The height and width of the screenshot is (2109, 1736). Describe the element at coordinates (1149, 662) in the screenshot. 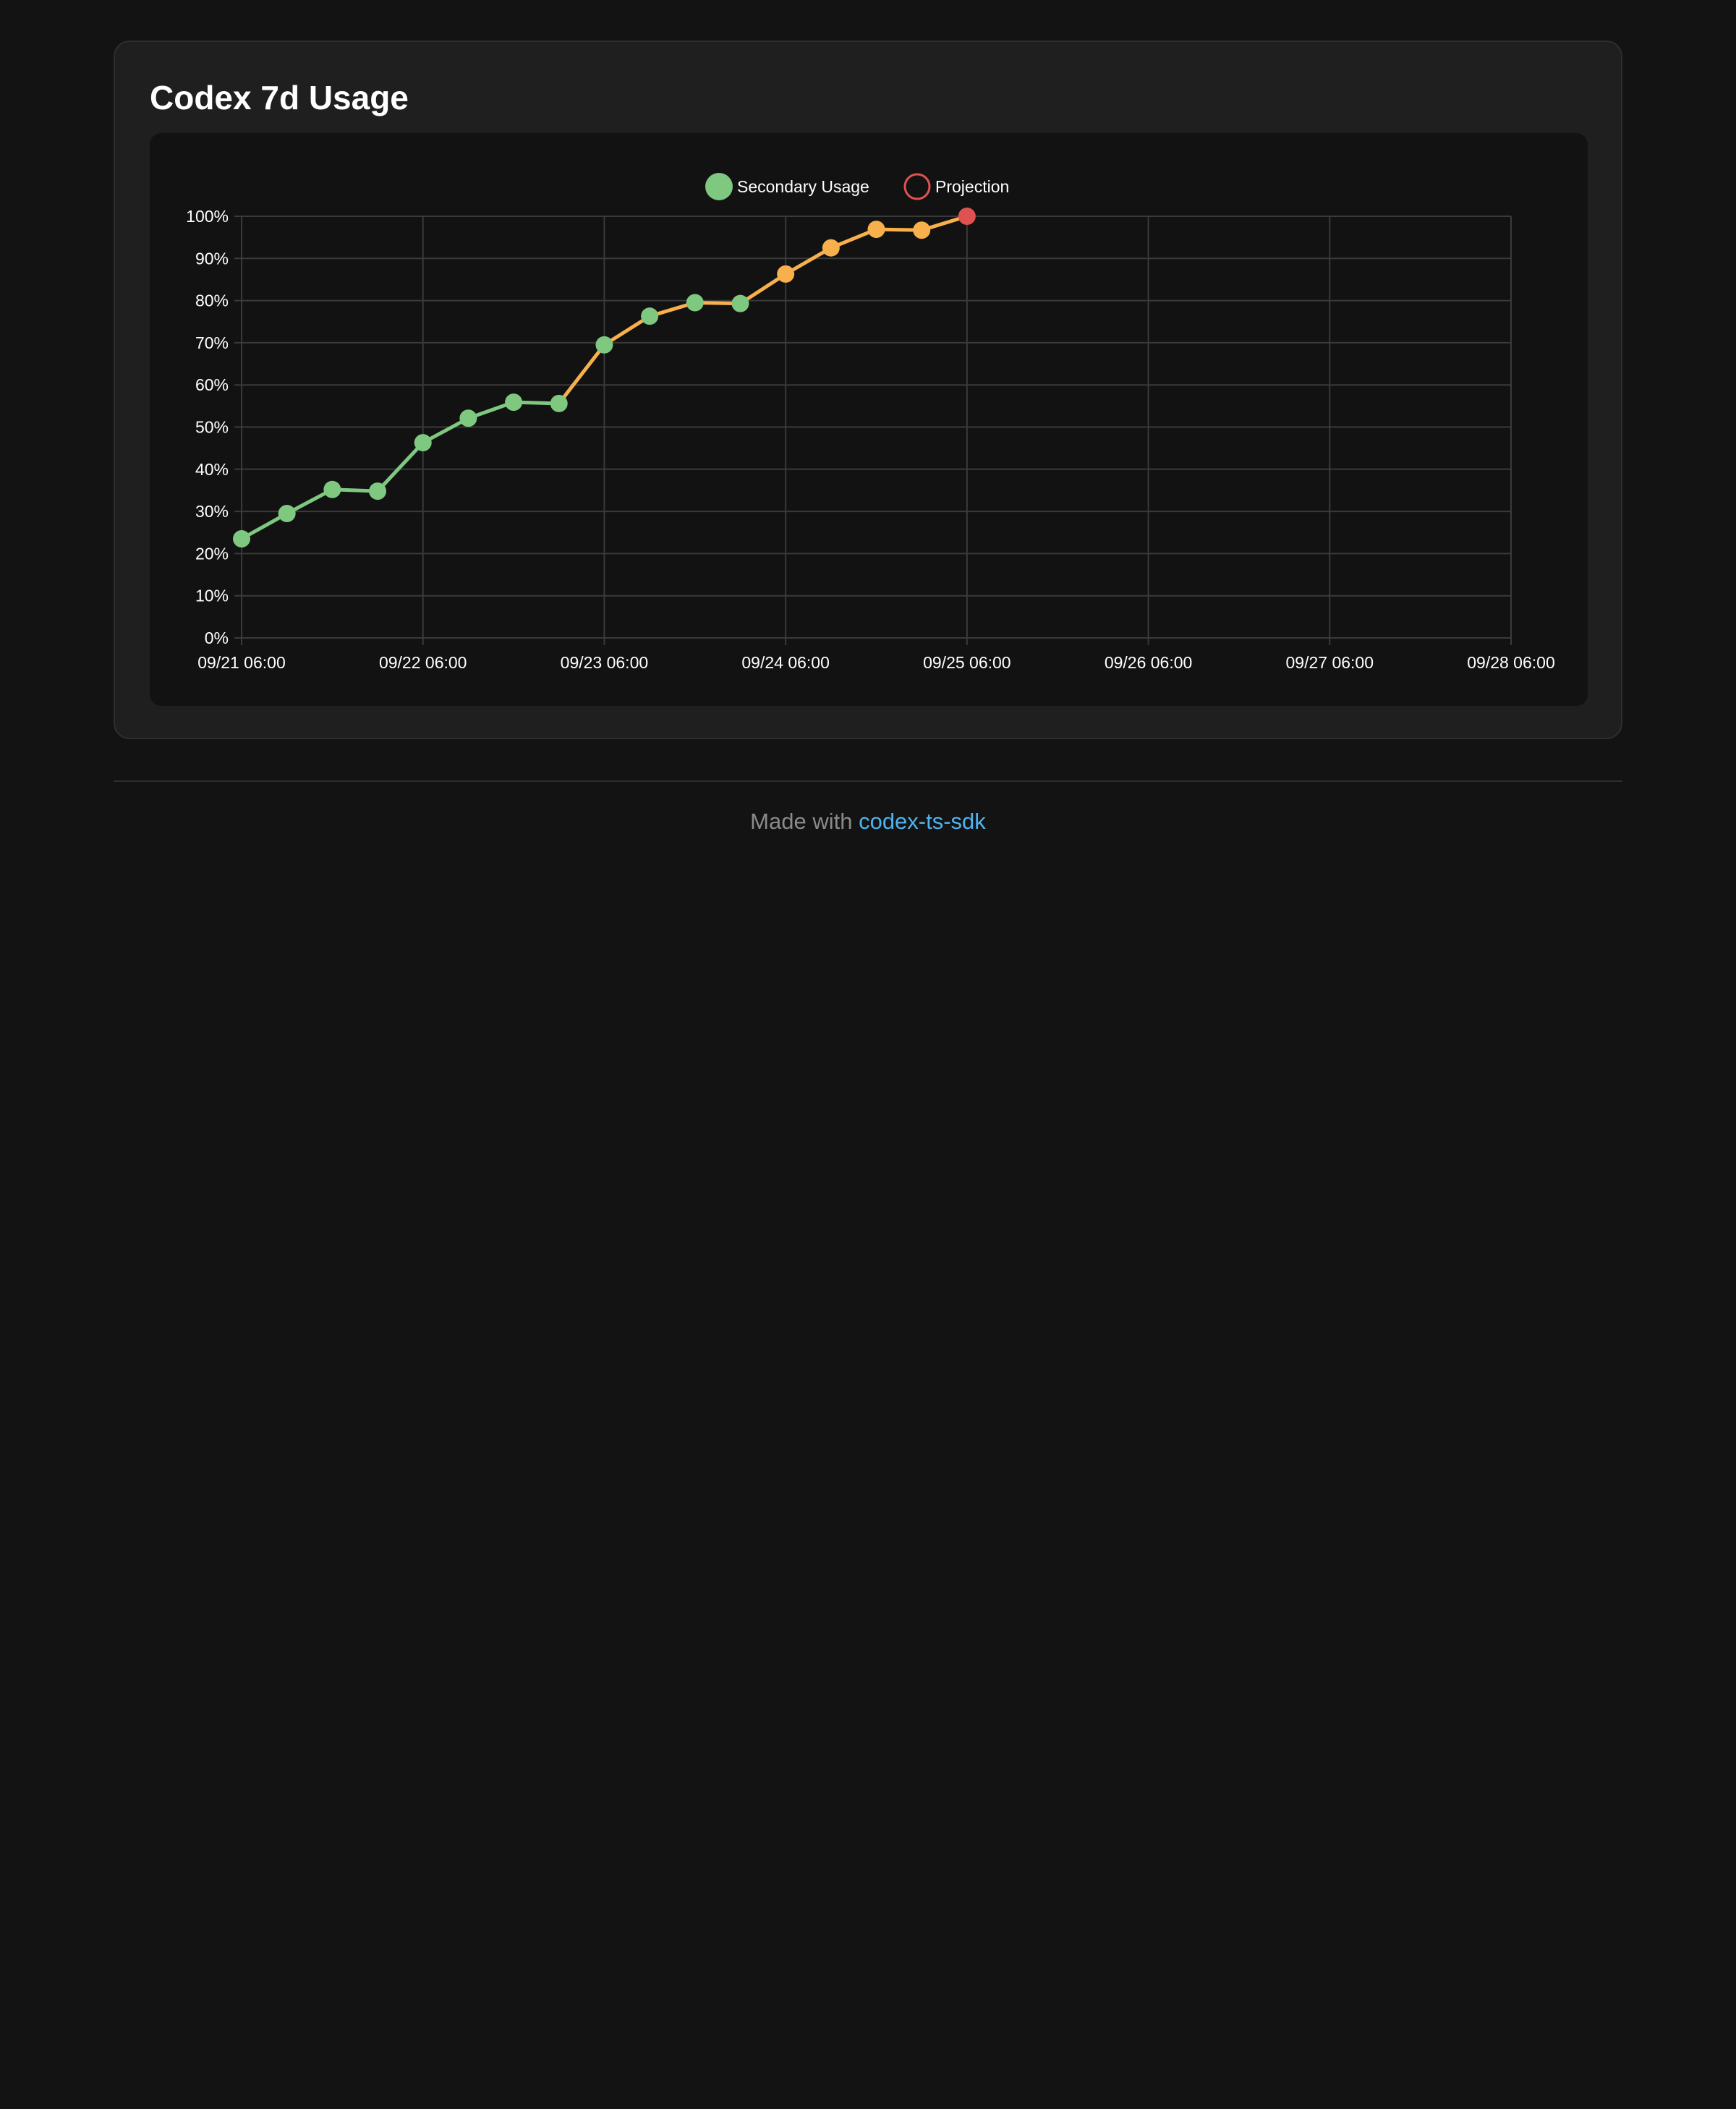

I see `x-tick-label: 09/26 06:00` at that location.